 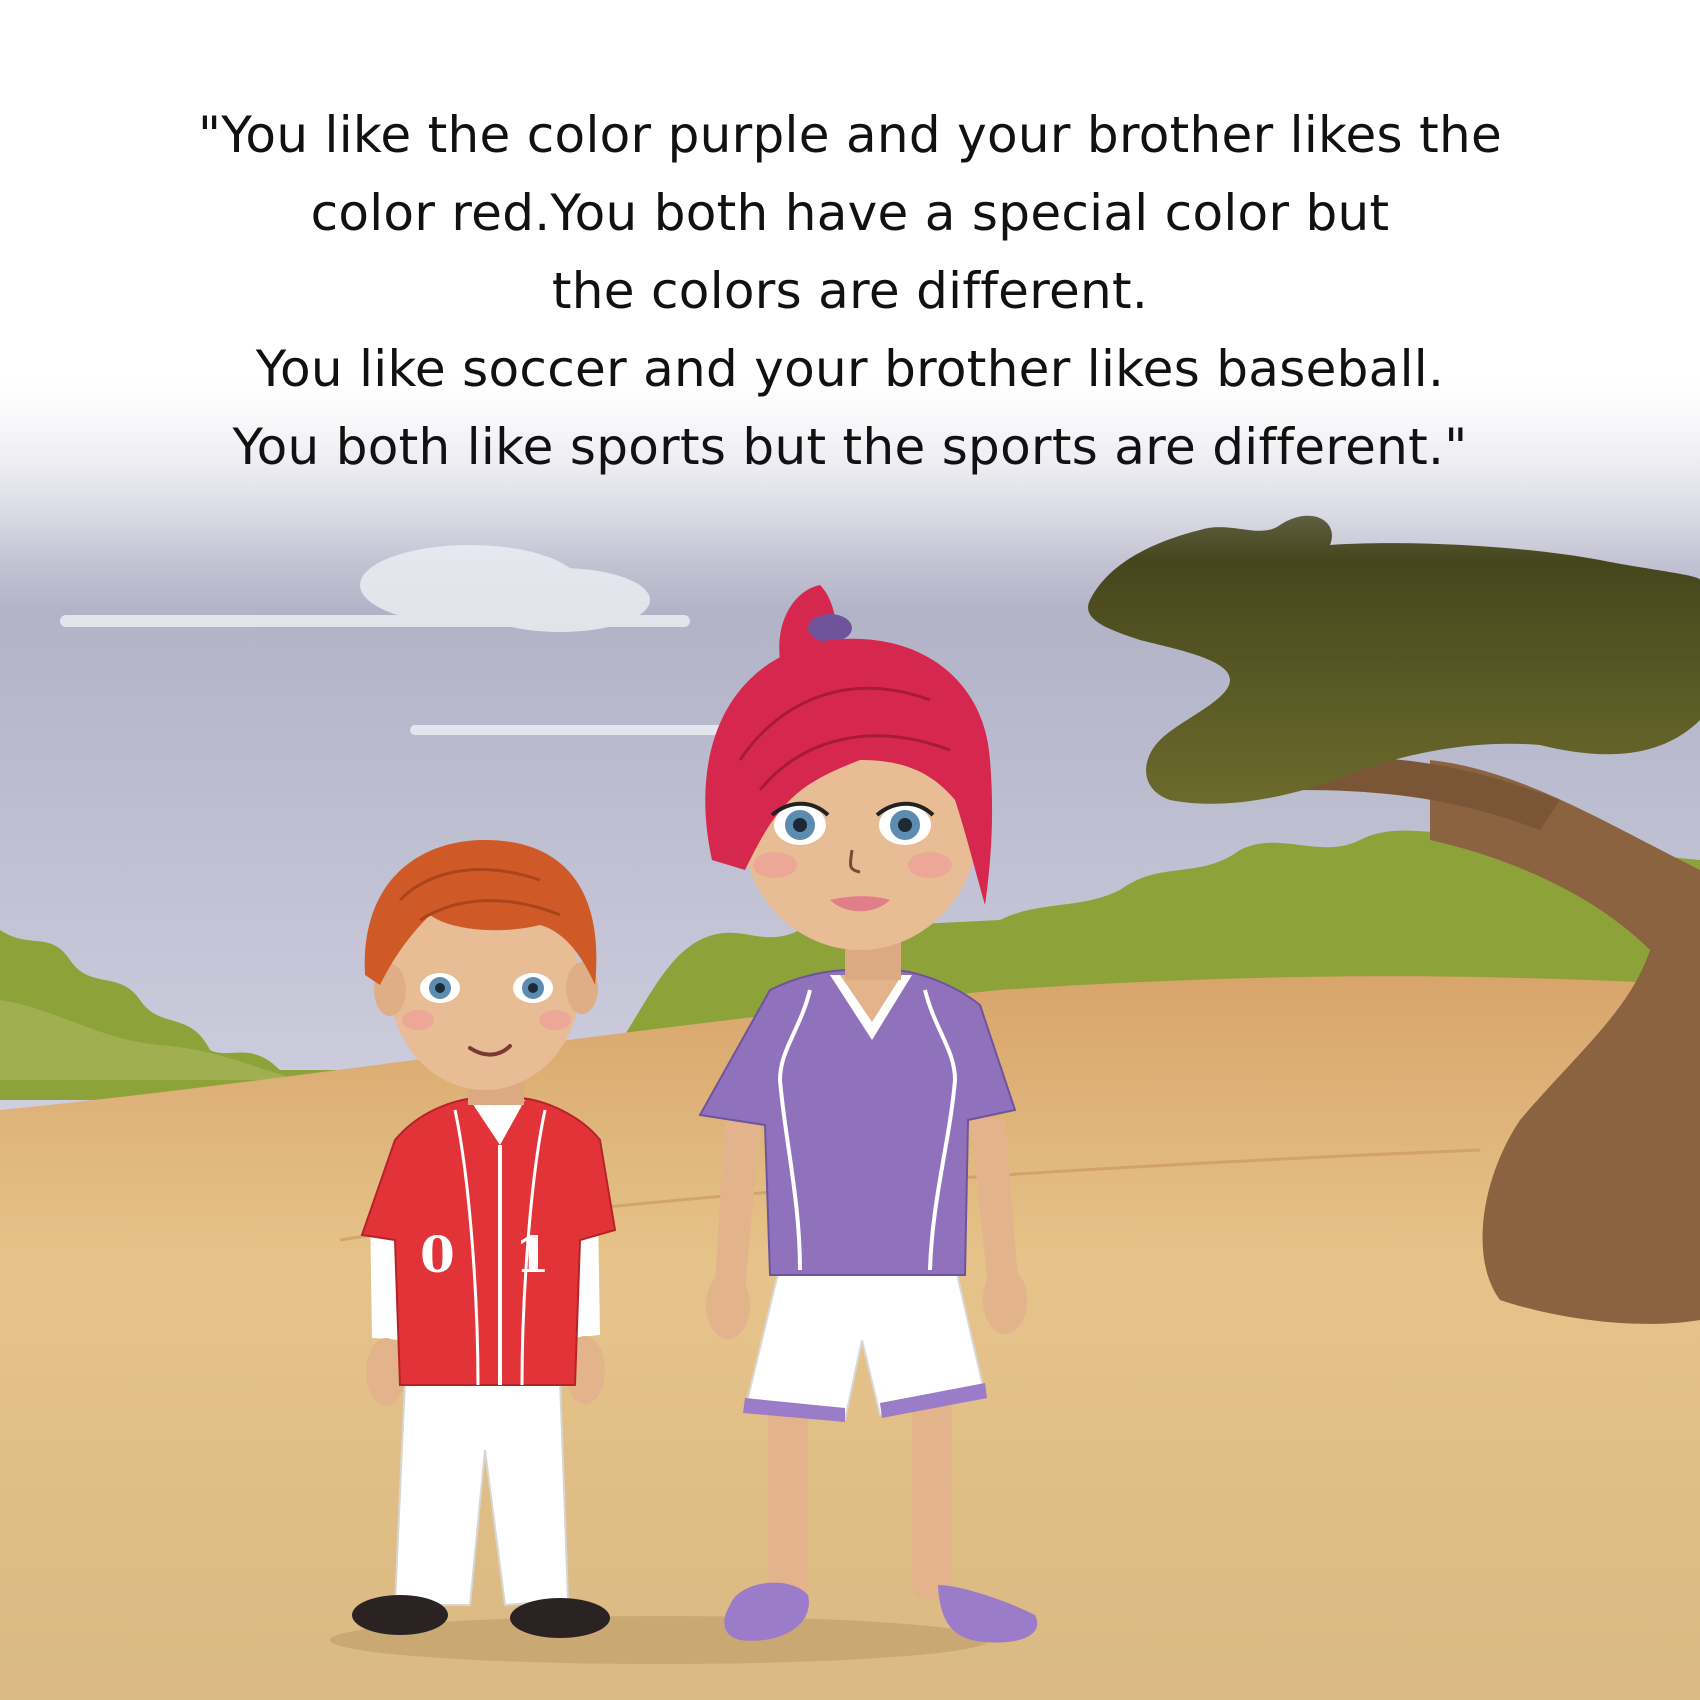 I want to click on girl-pupil-left, so click(x=800, y=825).